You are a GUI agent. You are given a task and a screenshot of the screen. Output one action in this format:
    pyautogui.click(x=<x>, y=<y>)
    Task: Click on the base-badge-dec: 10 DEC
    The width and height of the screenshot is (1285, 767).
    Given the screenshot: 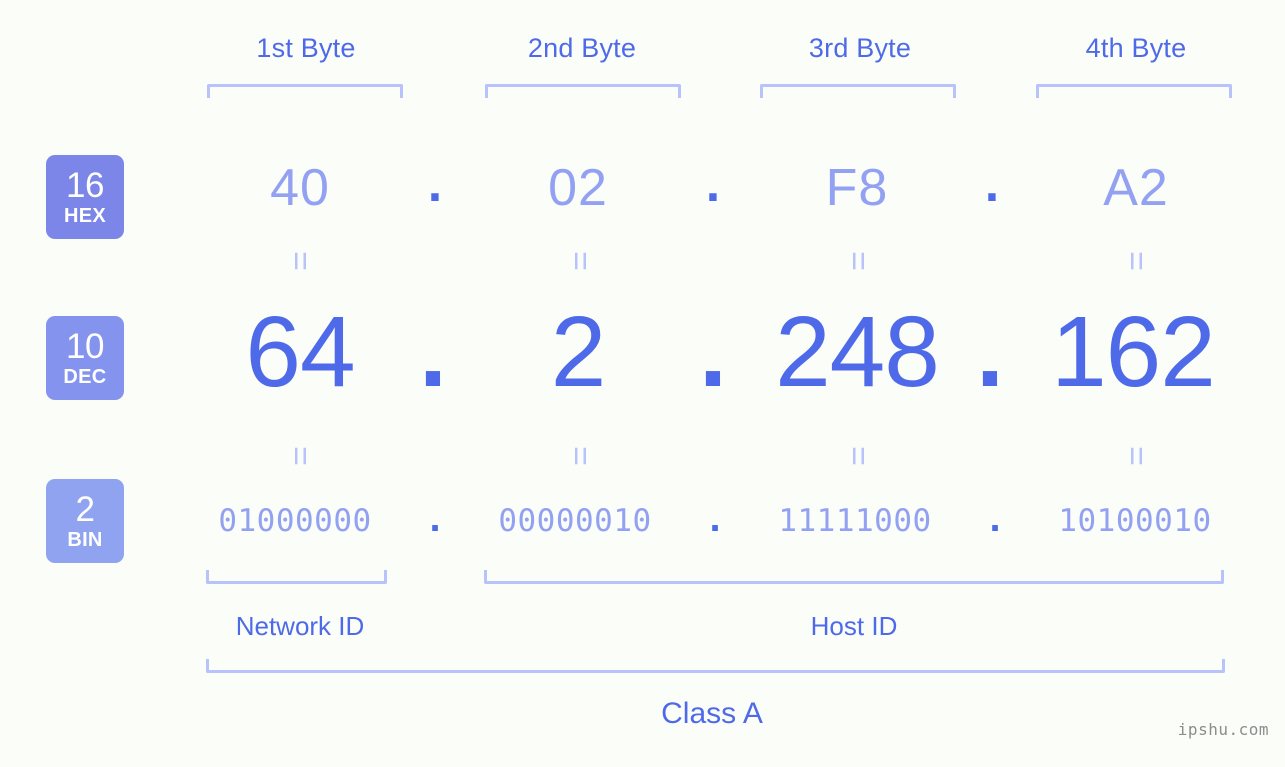 What is the action you would take?
    pyautogui.click(x=85, y=358)
    